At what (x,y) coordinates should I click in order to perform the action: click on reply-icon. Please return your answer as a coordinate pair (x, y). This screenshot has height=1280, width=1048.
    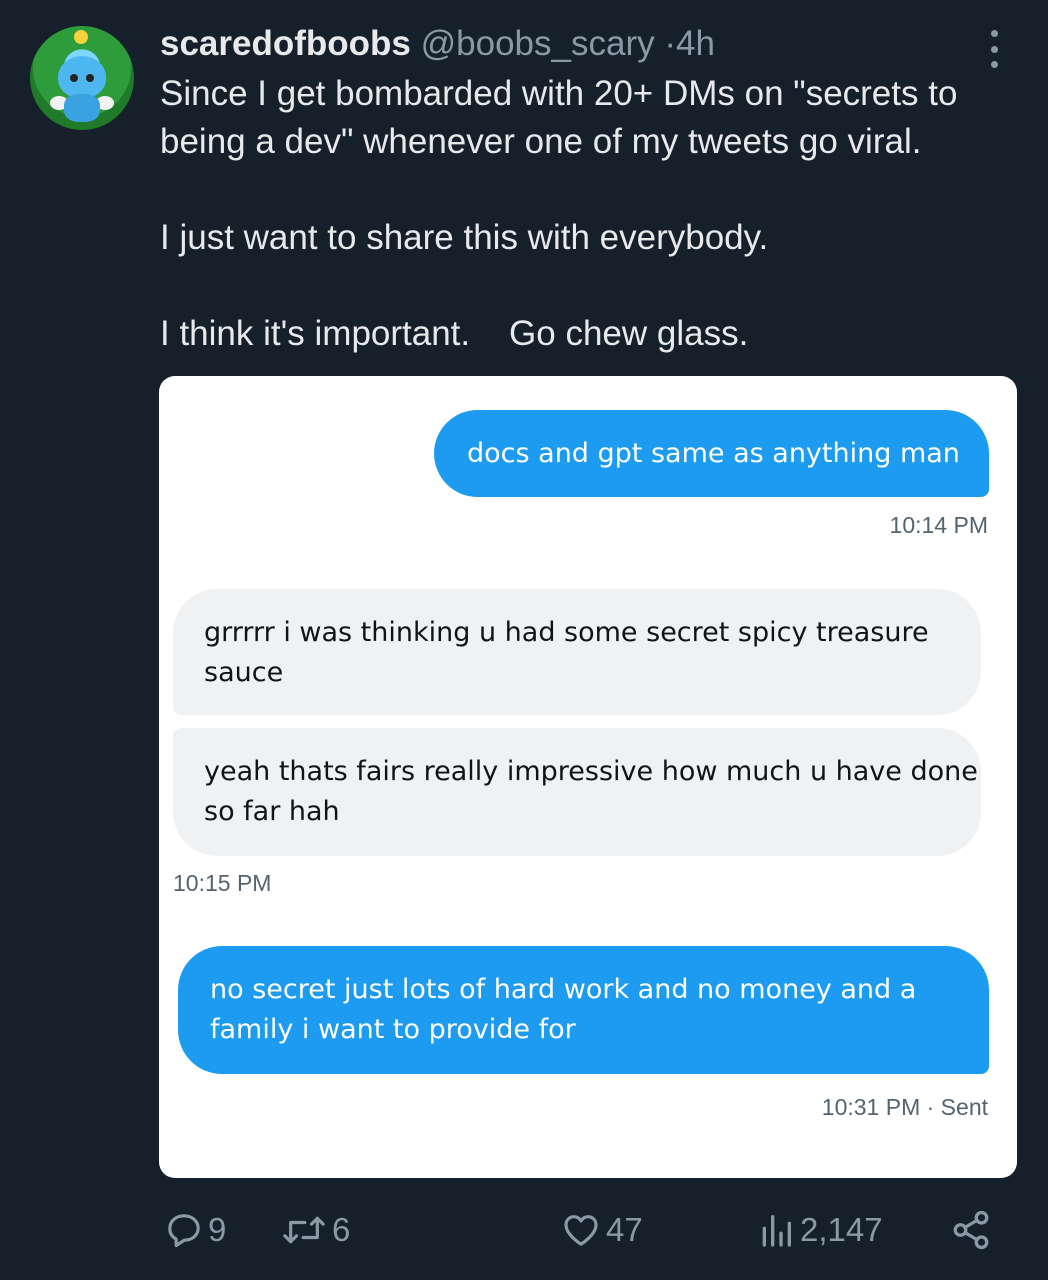
    Looking at the image, I should click on (184, 1231).